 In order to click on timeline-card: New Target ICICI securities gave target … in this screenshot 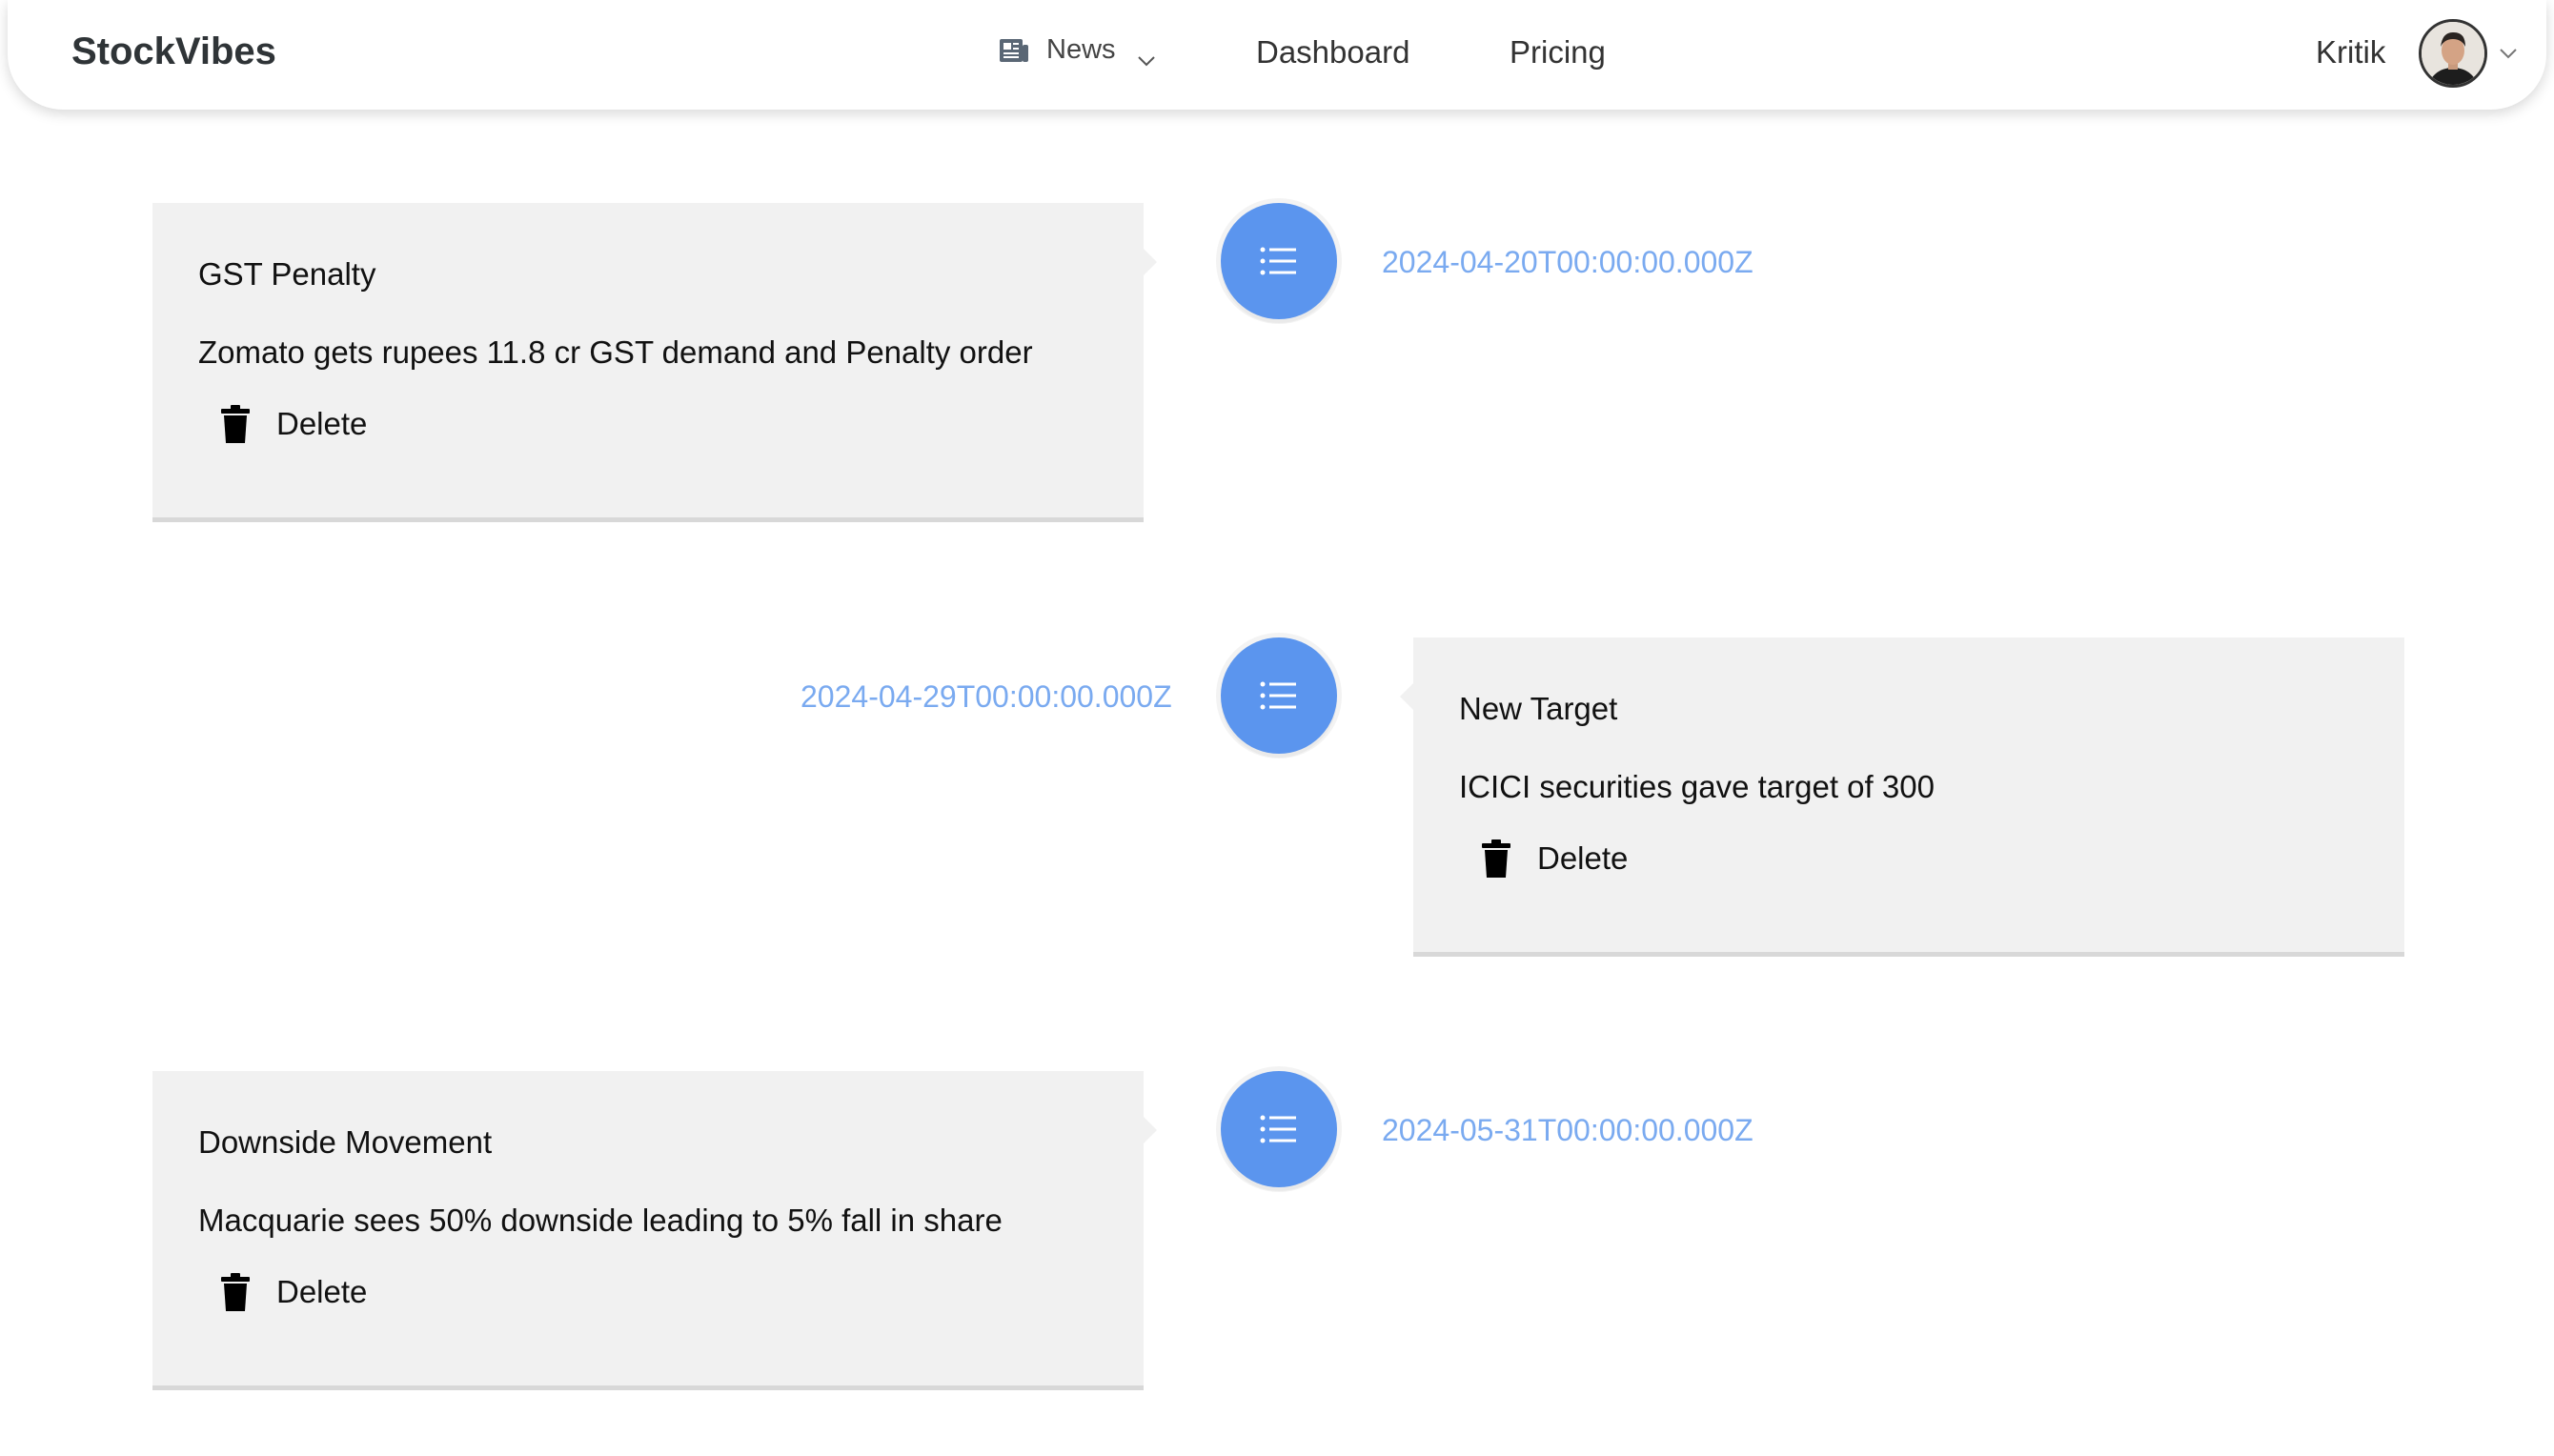, I will do `click(1902, 794)`.